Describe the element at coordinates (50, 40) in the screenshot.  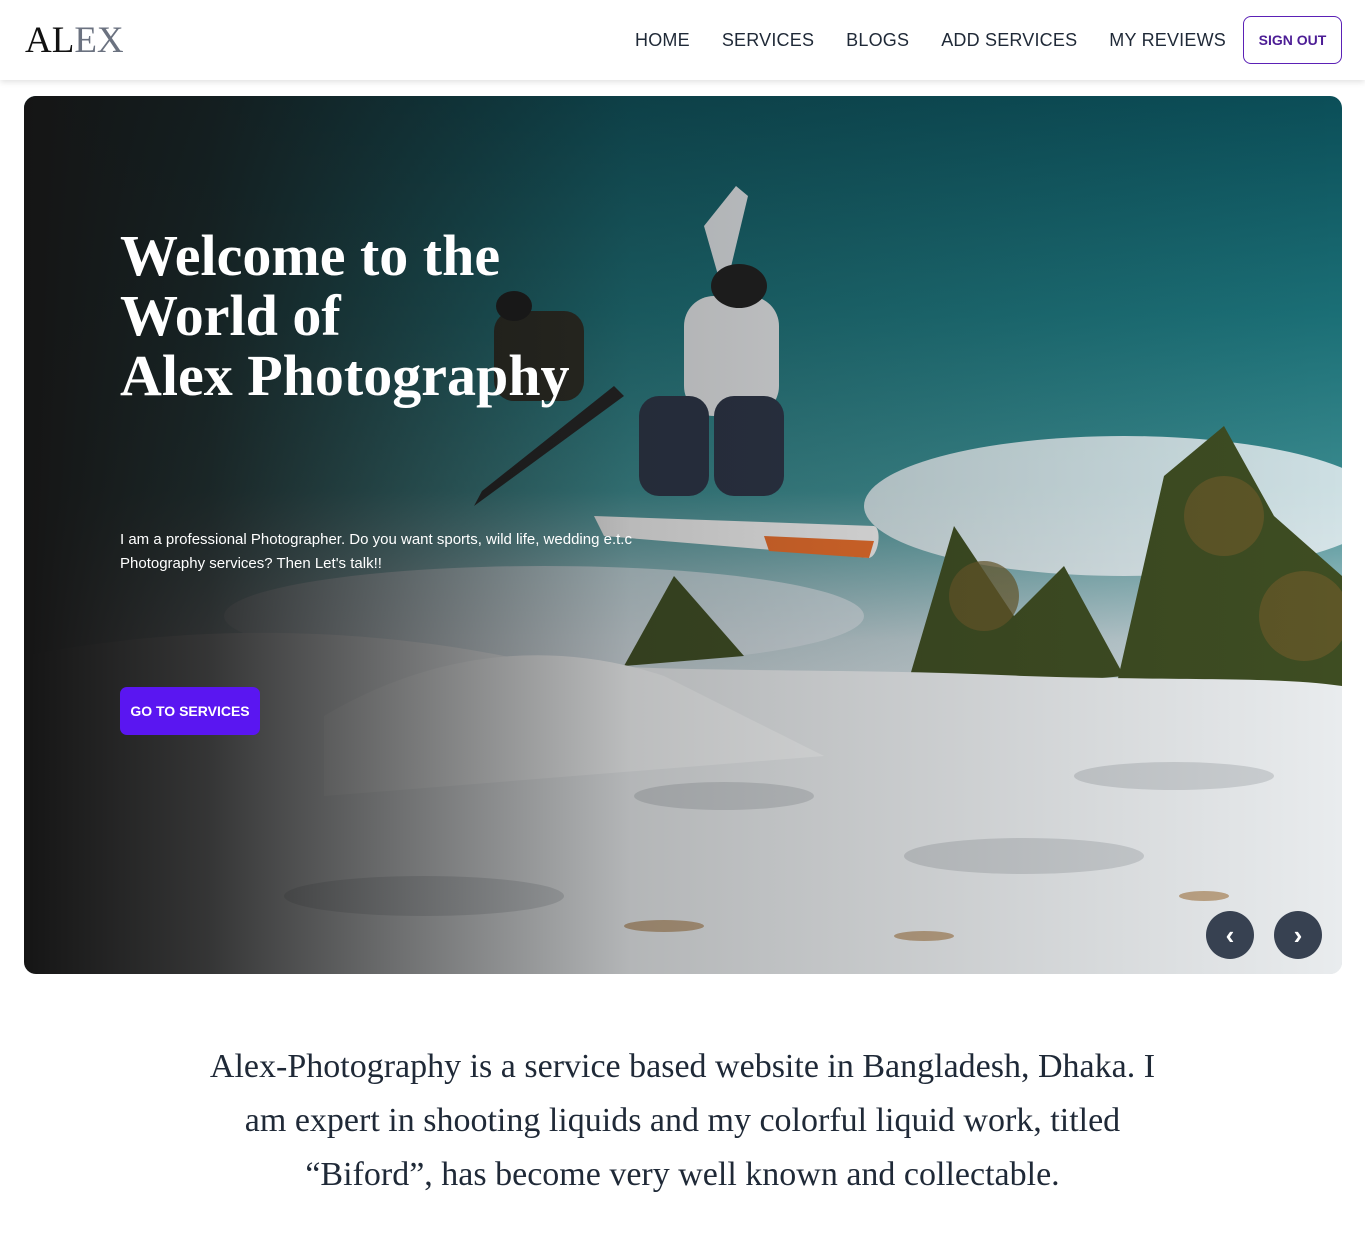
I see `brand-logo-part1: AL` at that location.